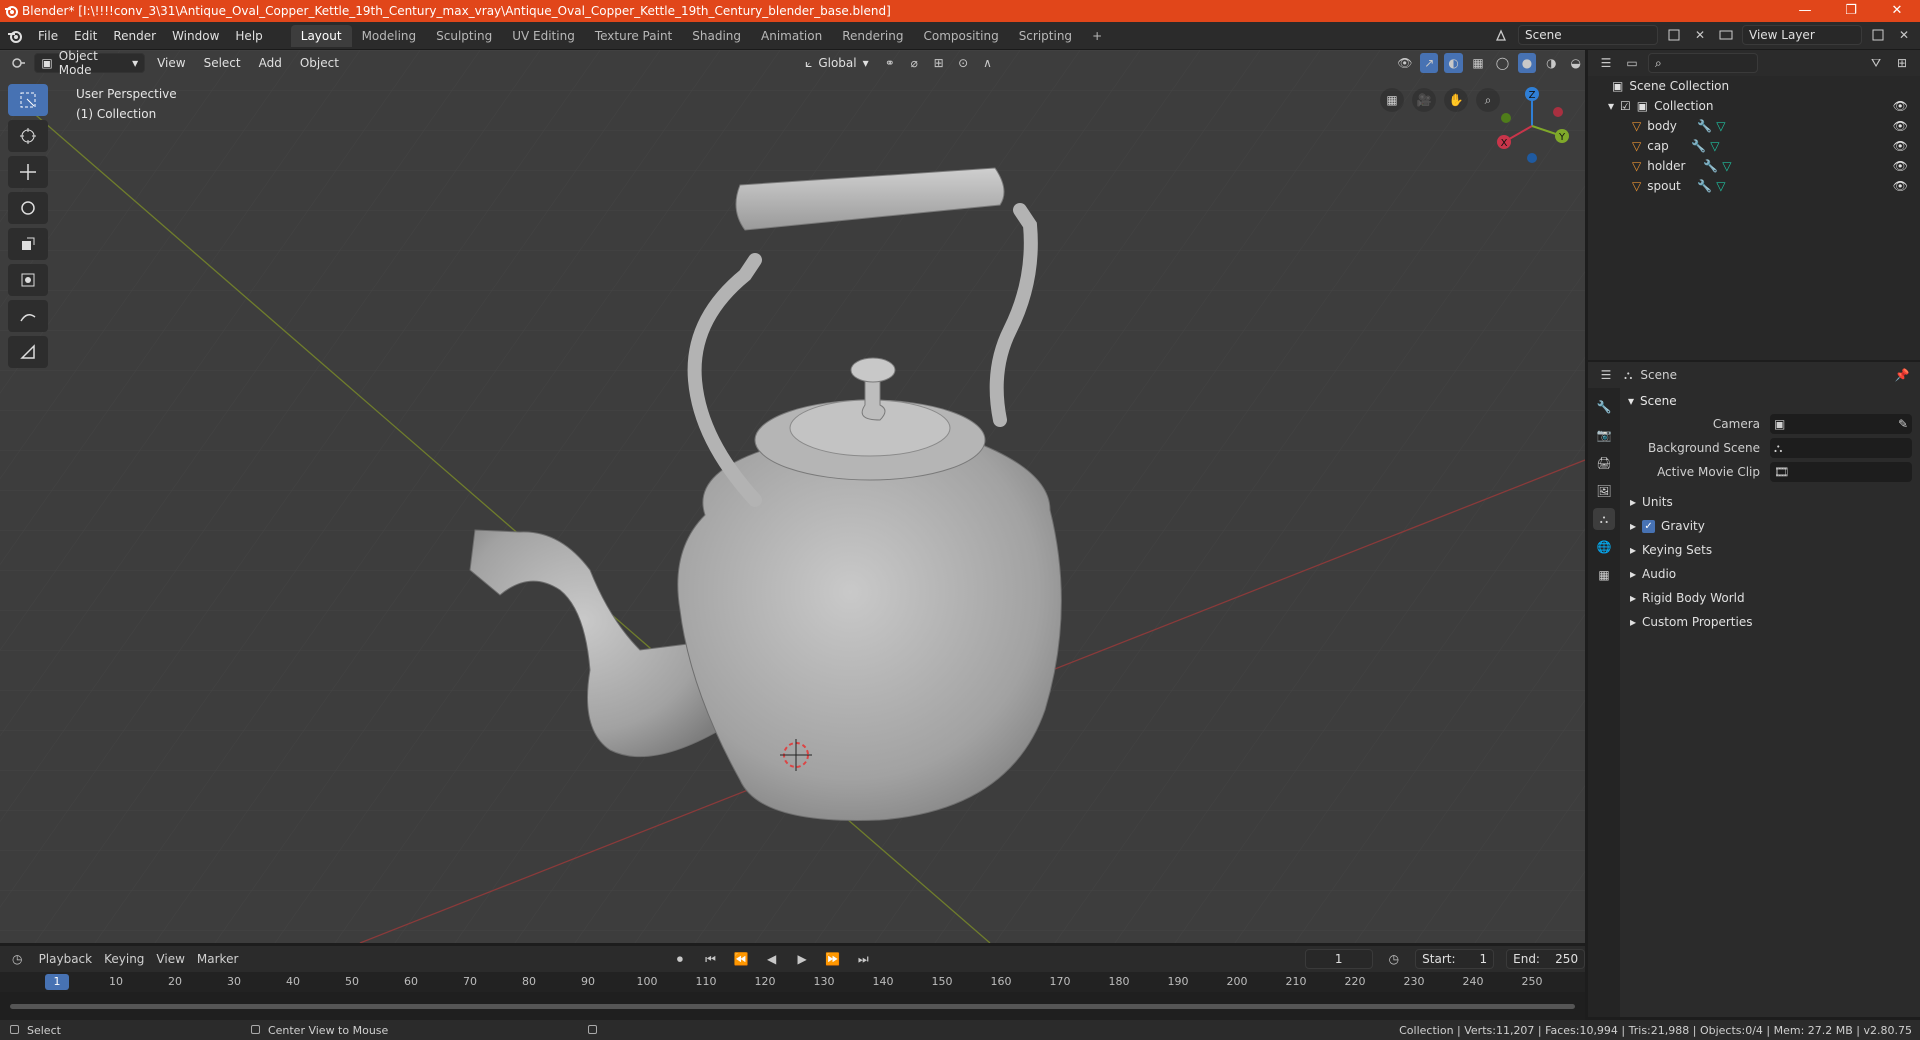 This screenshot has width=1920, height=1040. I want to click on units-subpanel: ▸ Units, so click(1772, 502).